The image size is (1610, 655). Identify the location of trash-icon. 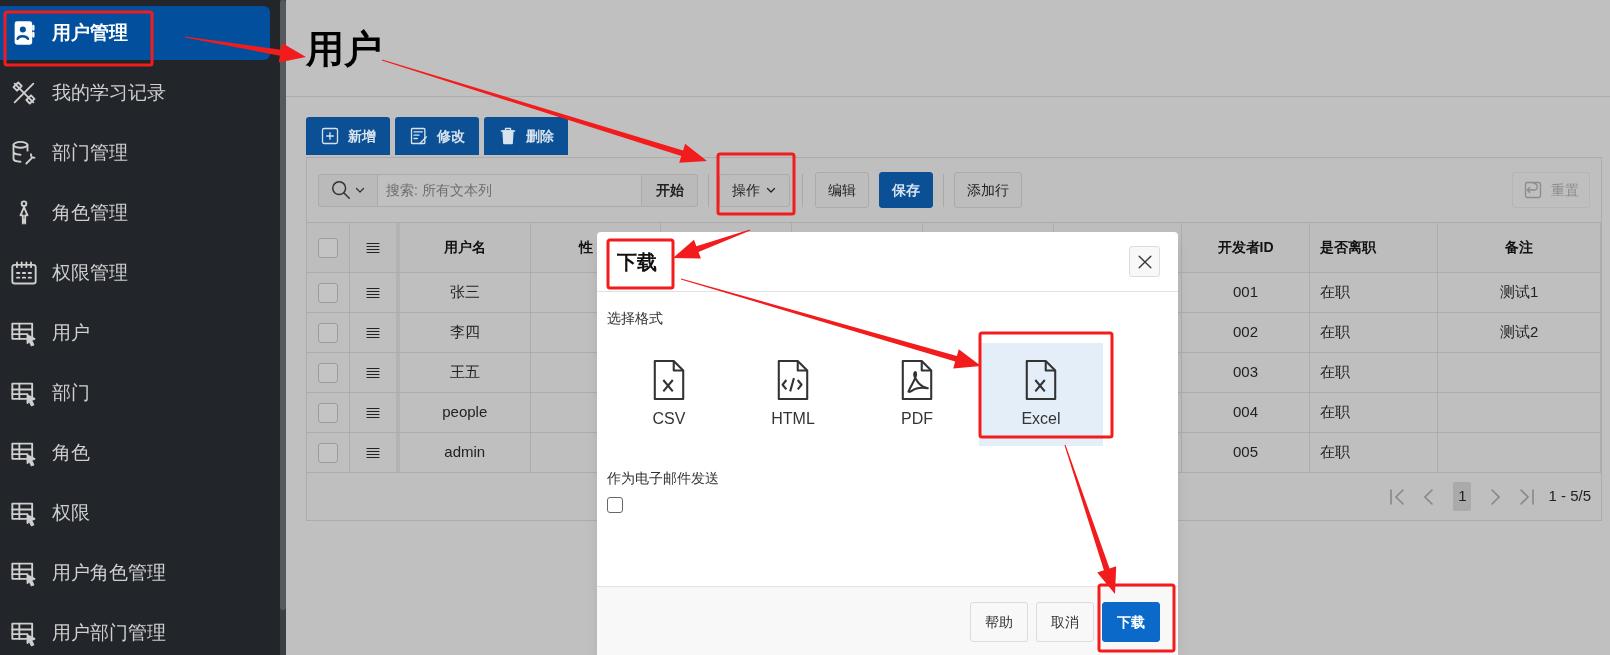
(508, 136).